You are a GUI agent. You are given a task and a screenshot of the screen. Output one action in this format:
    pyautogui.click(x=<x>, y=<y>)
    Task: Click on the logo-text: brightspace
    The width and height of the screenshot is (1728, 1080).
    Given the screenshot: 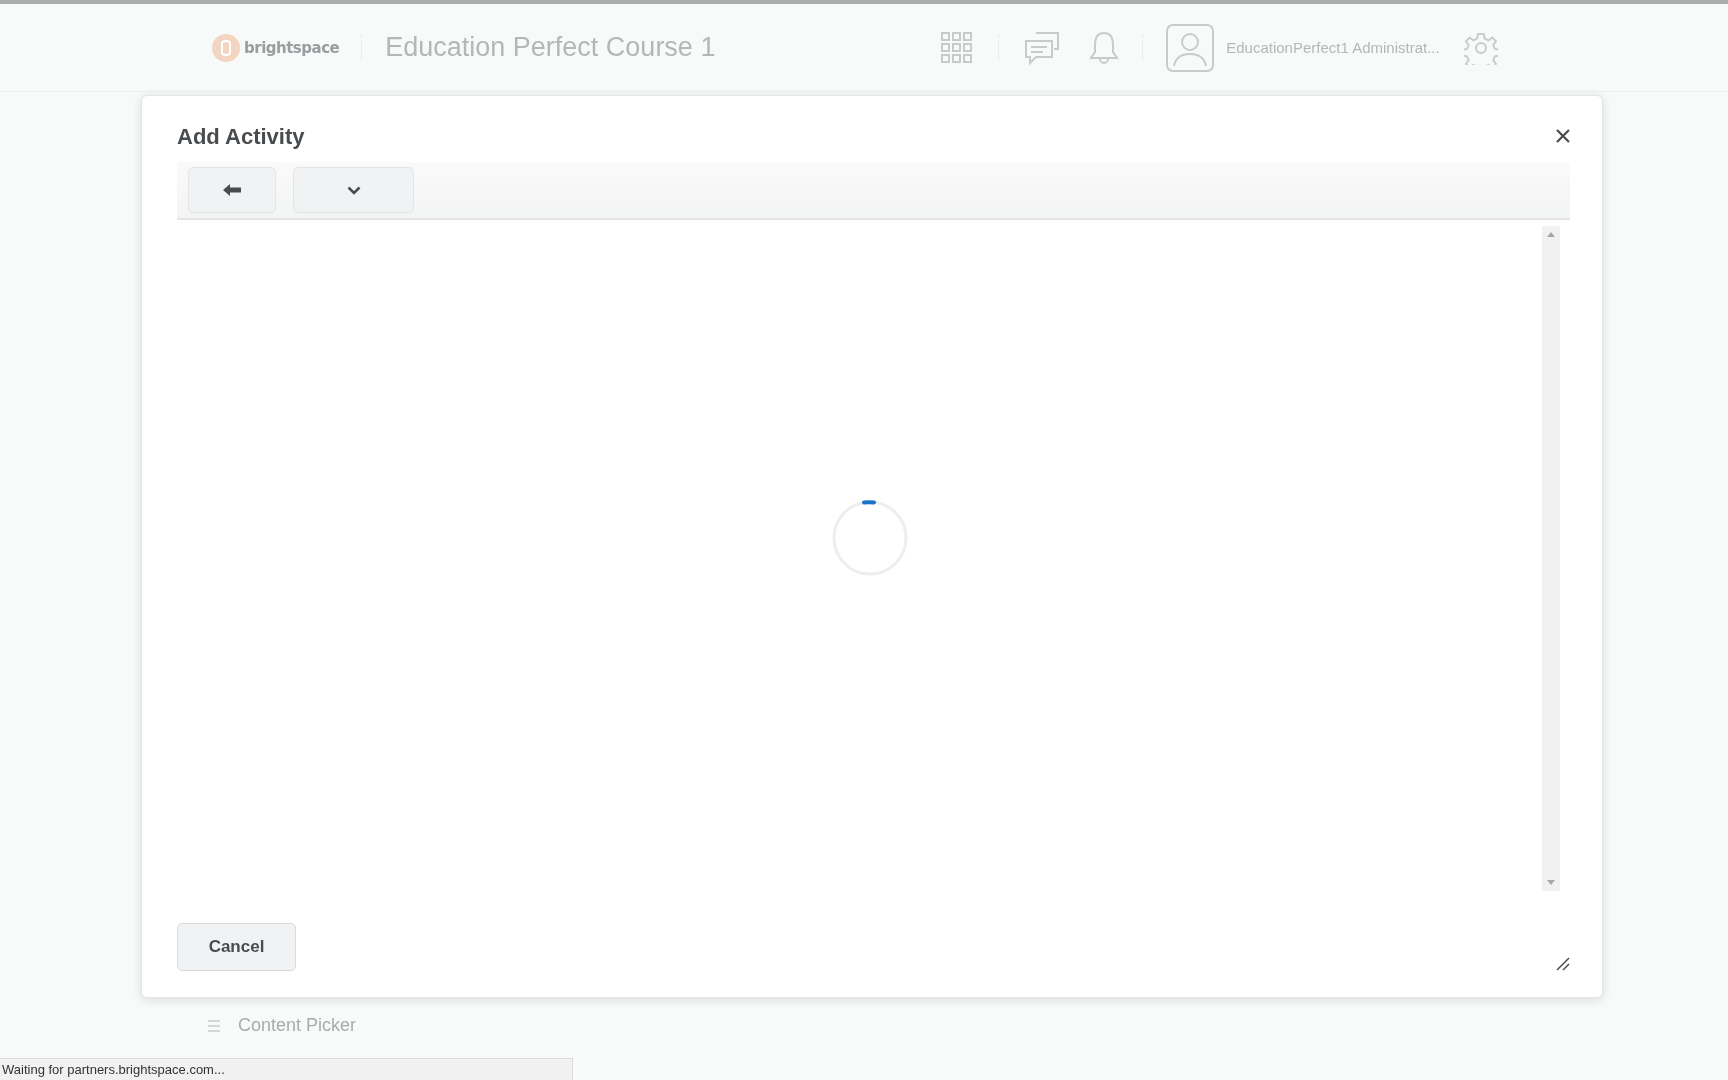 What is the action you would take?
    pyautogui.click(x=292, y=47)
    